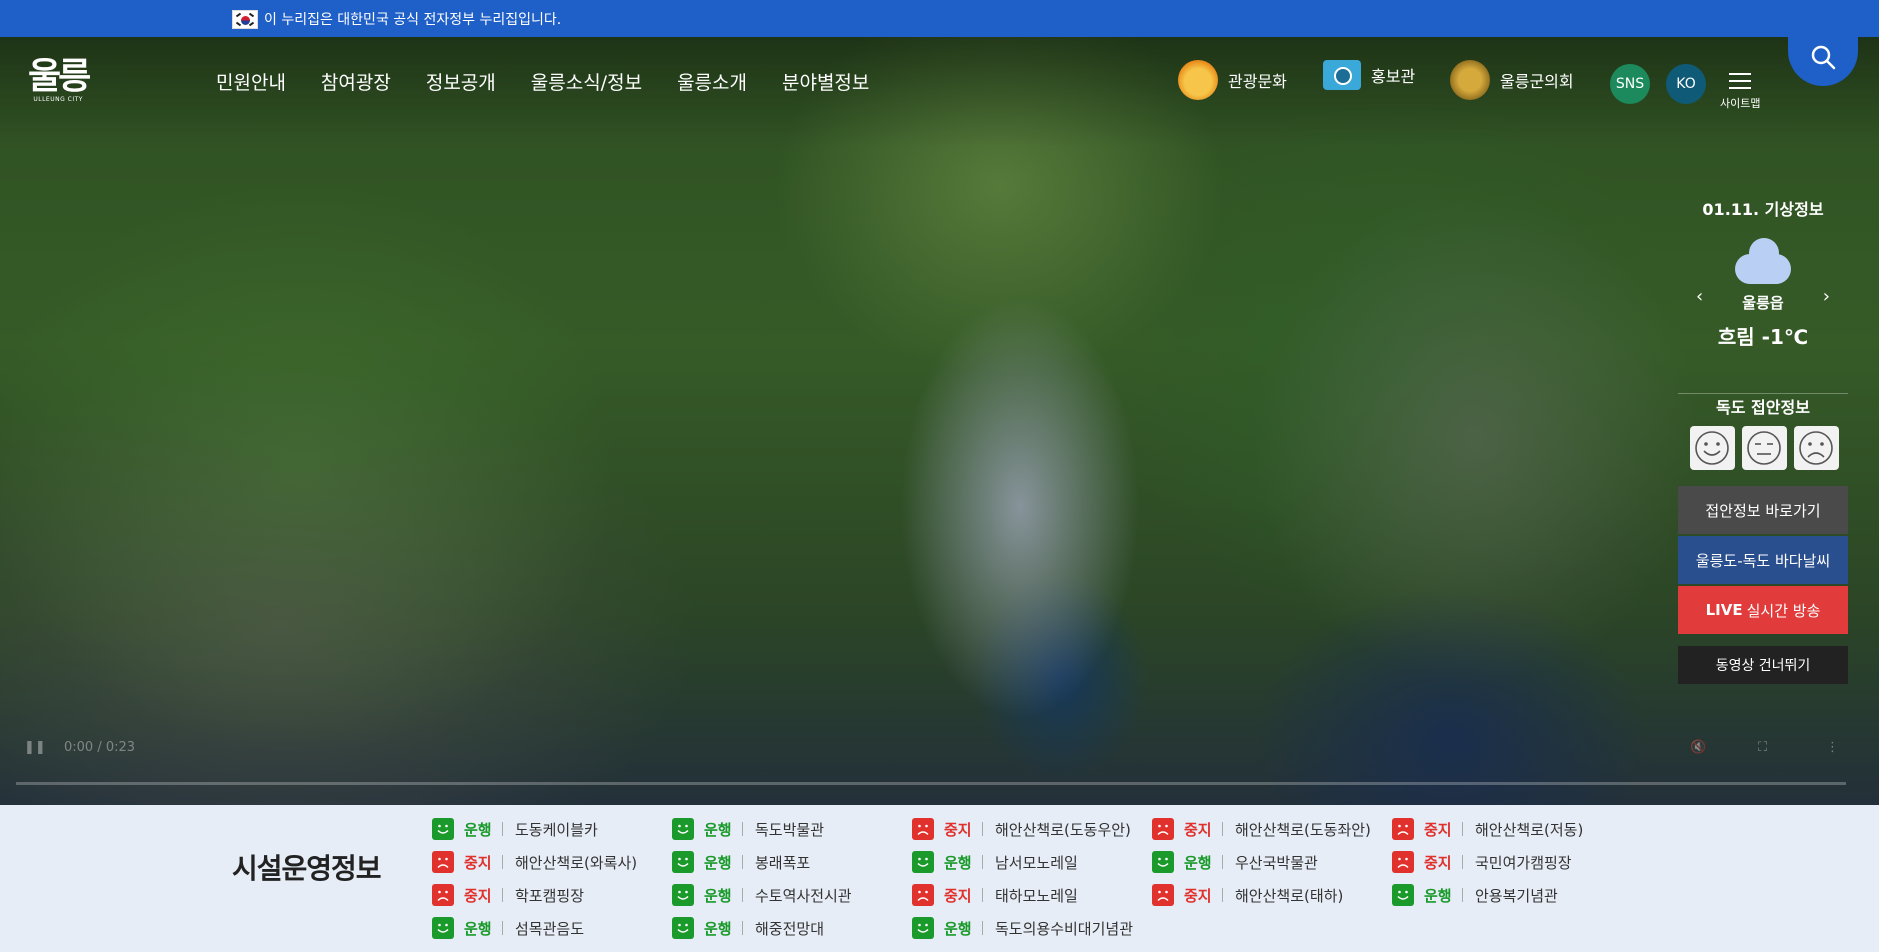 This screenshot has width=1879, height=952. Describe the element at coordinates (1762, 747) in the screenshot. I see `fullscreen-icon: ⛶` at that location.